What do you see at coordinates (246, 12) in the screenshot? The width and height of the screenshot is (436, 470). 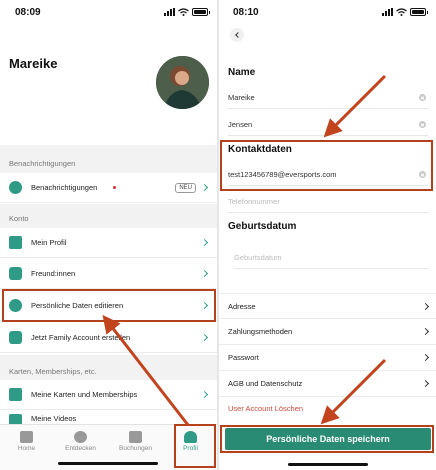 I see `status-time: 08:10` at bounding box center [246, 12].